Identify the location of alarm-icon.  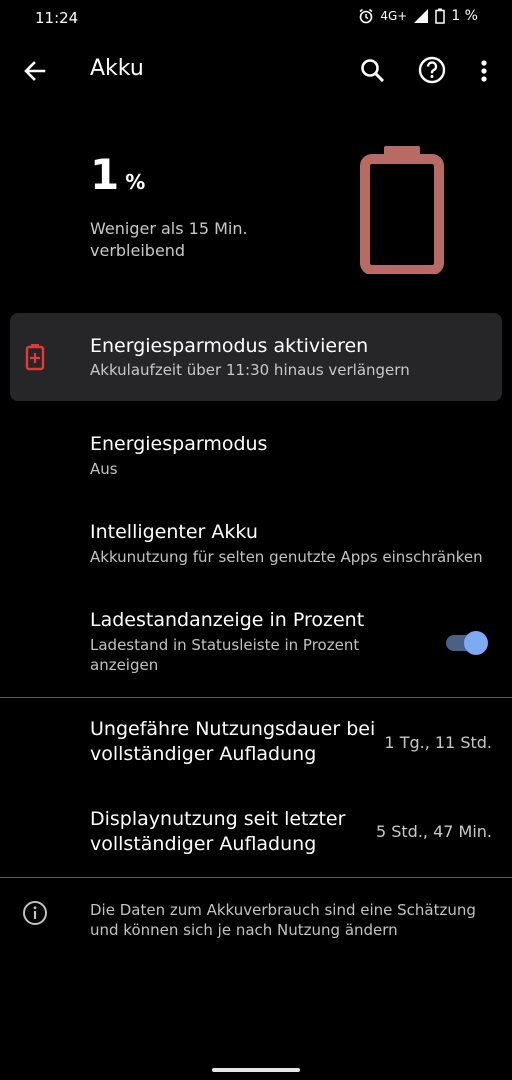
(366, 16).